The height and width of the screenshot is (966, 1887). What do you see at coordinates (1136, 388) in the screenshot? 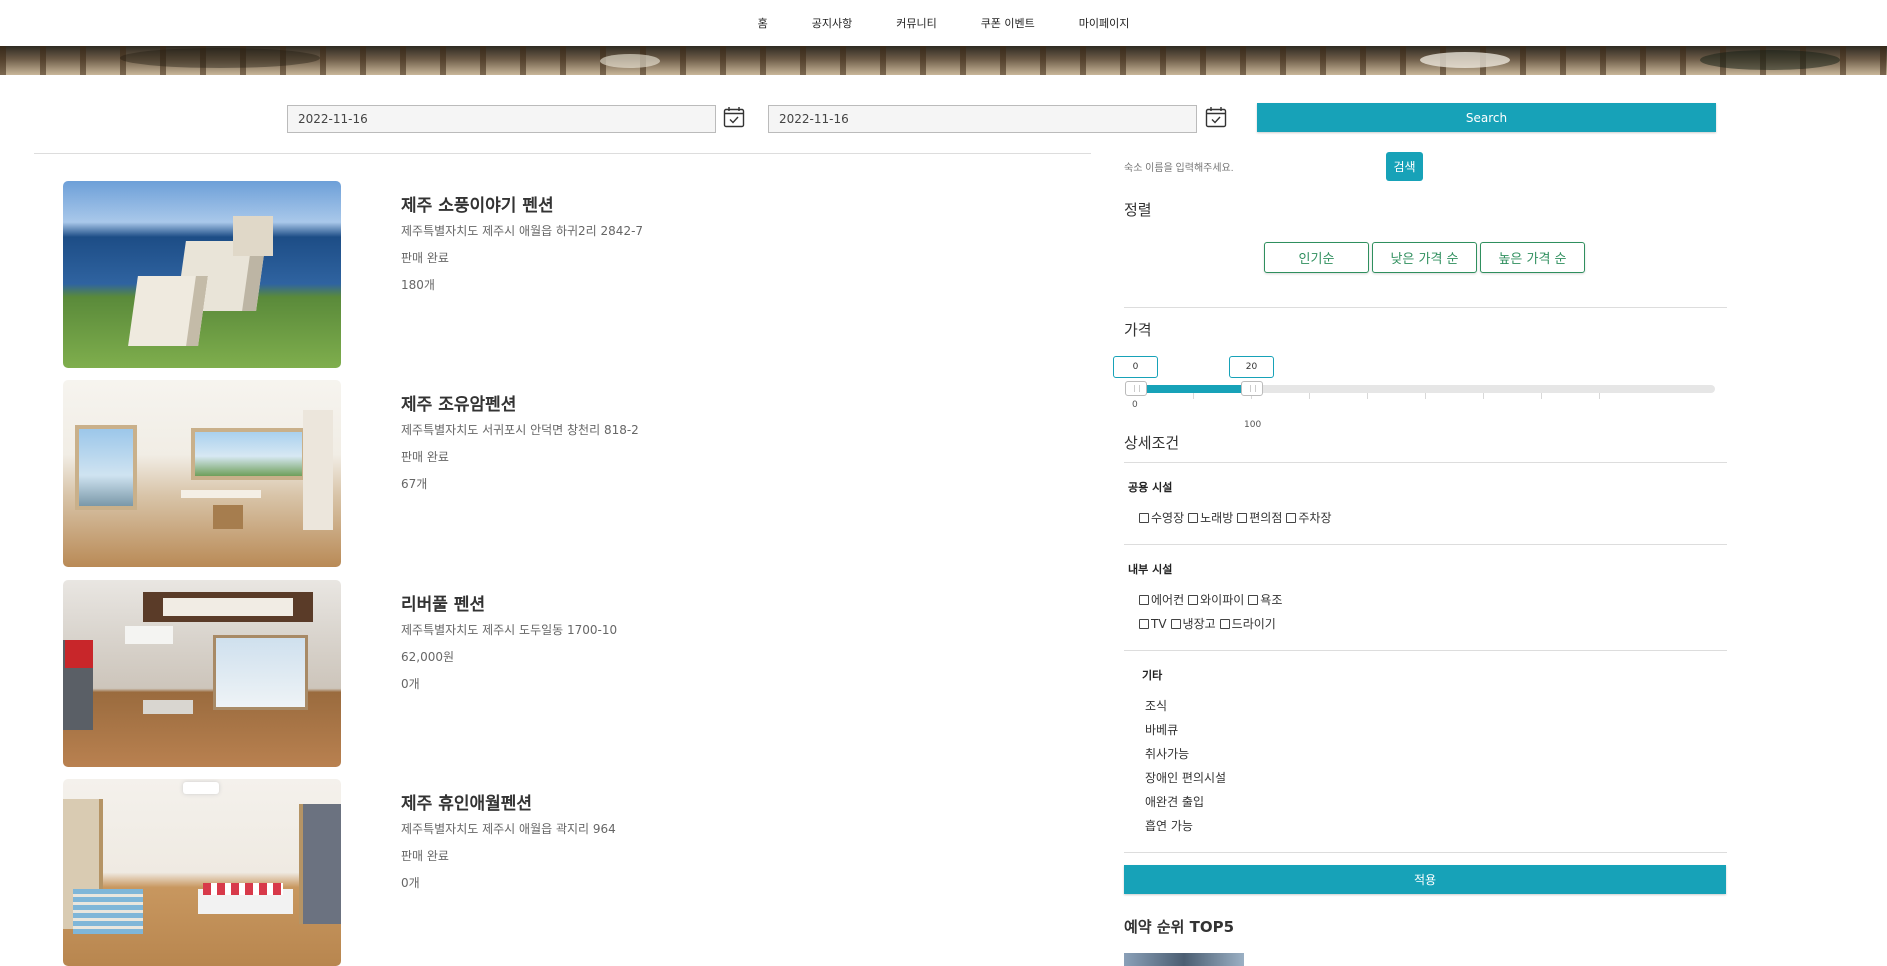
I see `price-min-handle` at bounding box center [1136, 388].